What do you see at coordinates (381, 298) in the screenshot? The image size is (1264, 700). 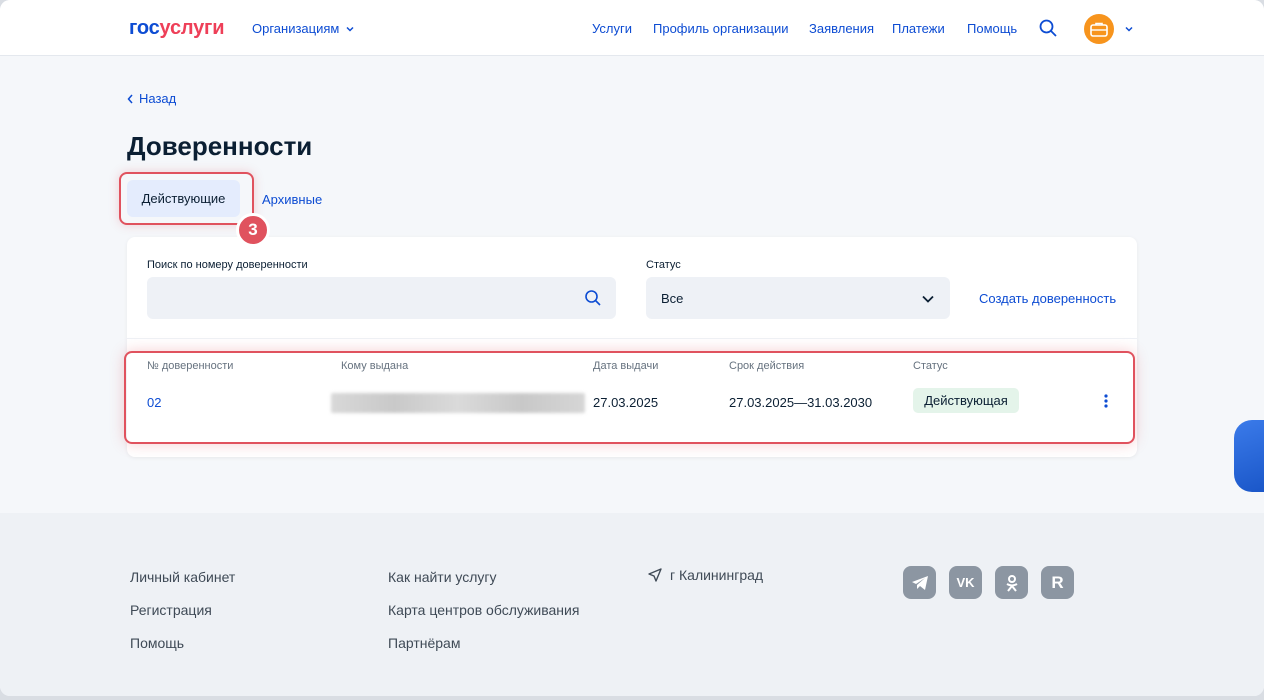 I see `search-input` at bounding box center [381, 298].